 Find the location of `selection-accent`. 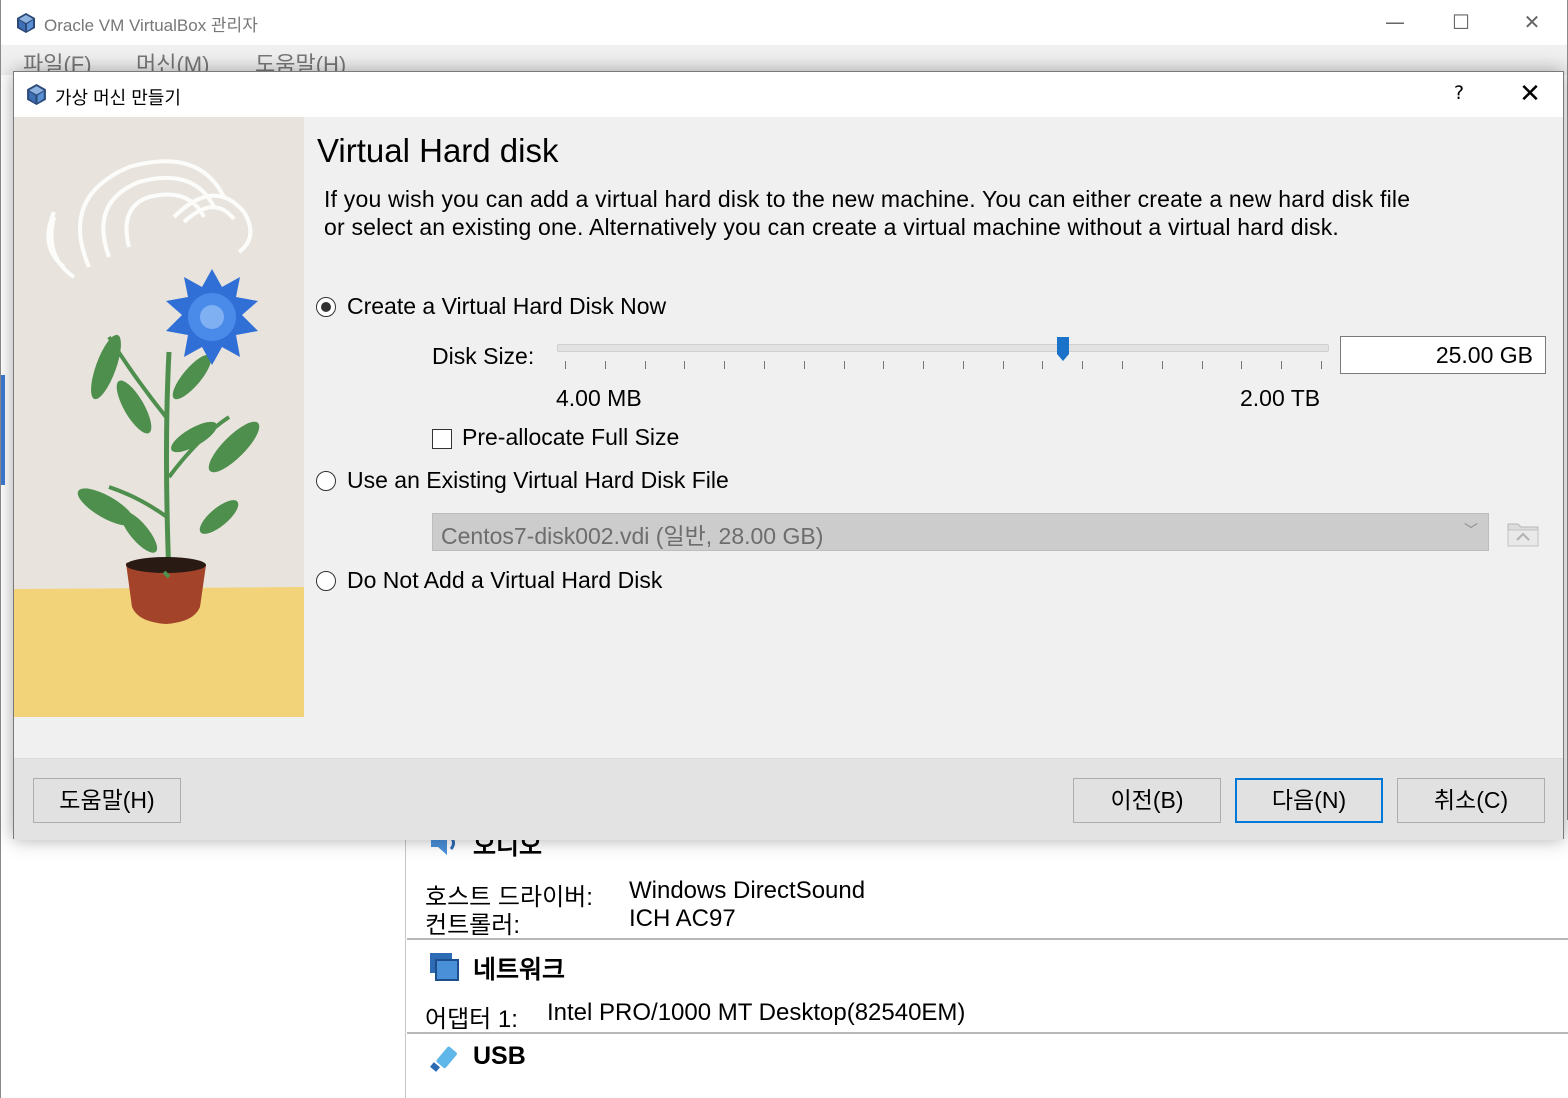

selection-accent is located at coordinates (3, 430).